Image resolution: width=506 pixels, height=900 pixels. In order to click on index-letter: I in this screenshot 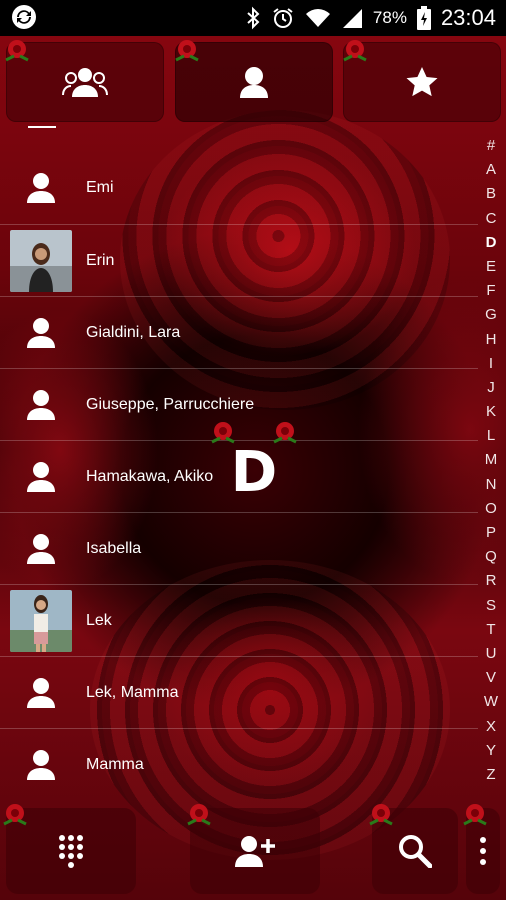, I will do `click(491, 364)`.